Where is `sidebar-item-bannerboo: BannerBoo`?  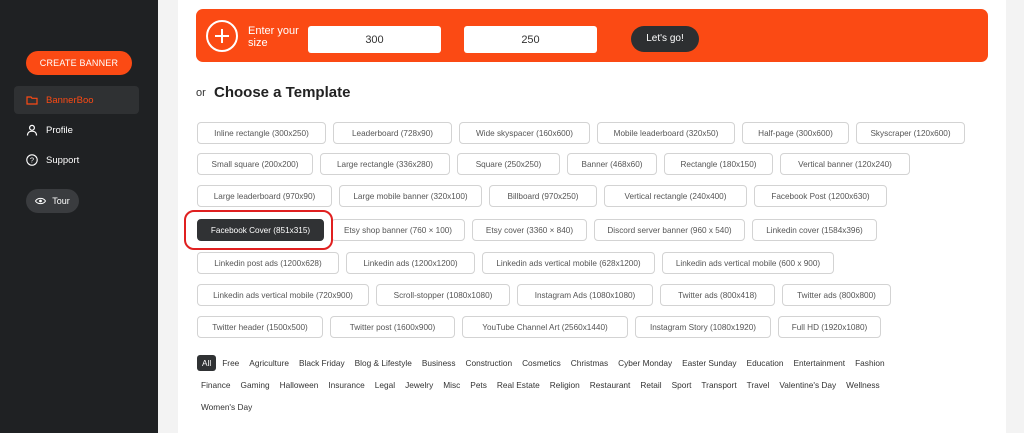 sidebar-item-bannerboo: BannerBoo is located at coordinates (76, 100).